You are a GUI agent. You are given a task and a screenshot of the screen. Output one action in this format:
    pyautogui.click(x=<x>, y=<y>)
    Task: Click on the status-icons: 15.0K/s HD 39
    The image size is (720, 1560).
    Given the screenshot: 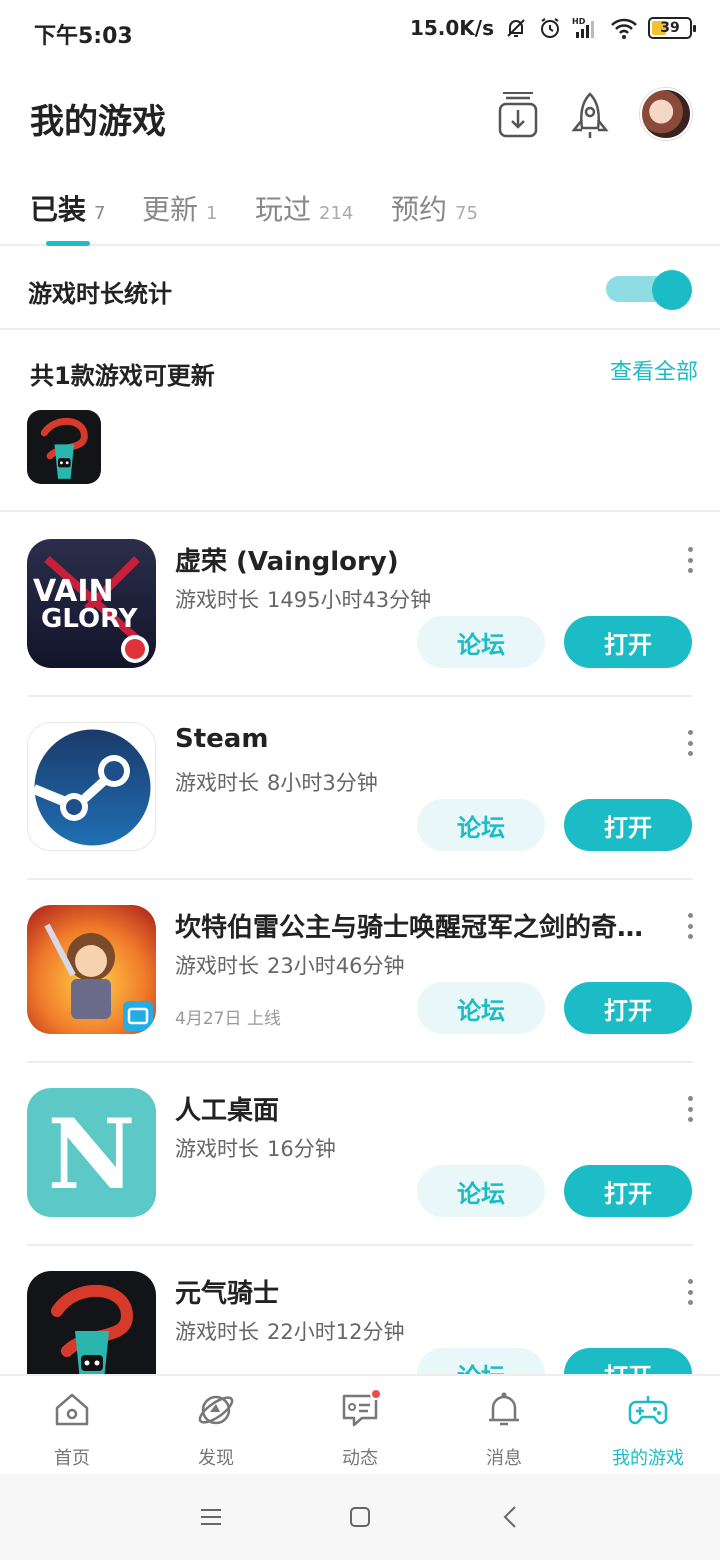 What is the action you would take?
    pyautogui.click(x=552, y=28)
    